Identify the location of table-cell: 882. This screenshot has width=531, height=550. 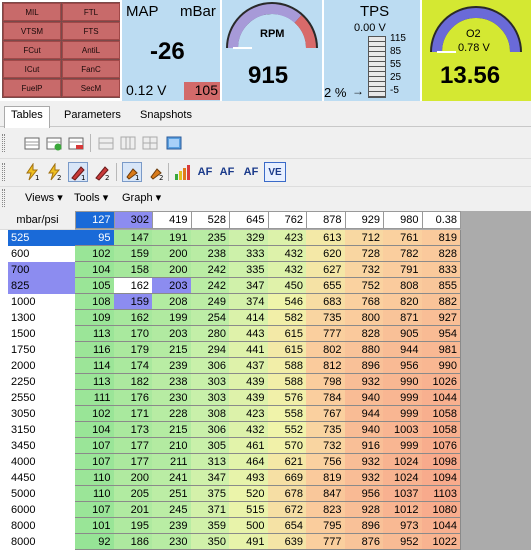
(441, 302).